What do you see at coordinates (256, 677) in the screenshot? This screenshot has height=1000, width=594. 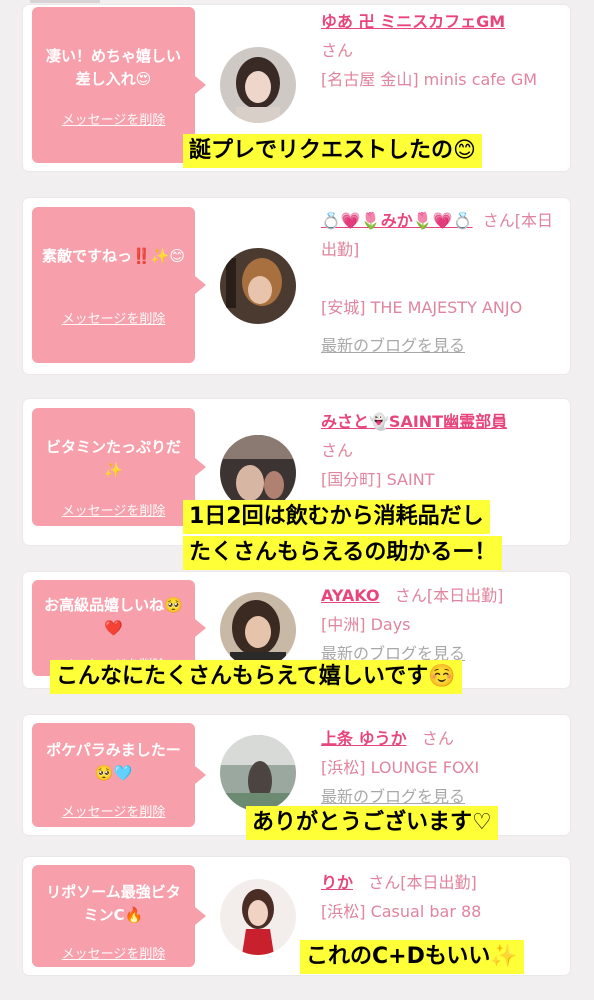 I see `caption-overlay: こんなにたくさんもらえて嬉しいです☺️` at bounding box center [256, 677].